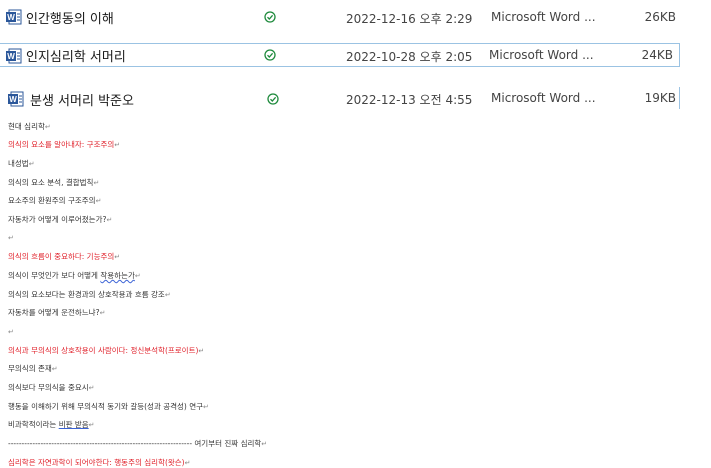  Describe the element at coordinates (89, 294) in the screenshot. I see `doc-line: 의식의 요소보다는 환경과의 상호작용과 흐름 강조↵` at that location.